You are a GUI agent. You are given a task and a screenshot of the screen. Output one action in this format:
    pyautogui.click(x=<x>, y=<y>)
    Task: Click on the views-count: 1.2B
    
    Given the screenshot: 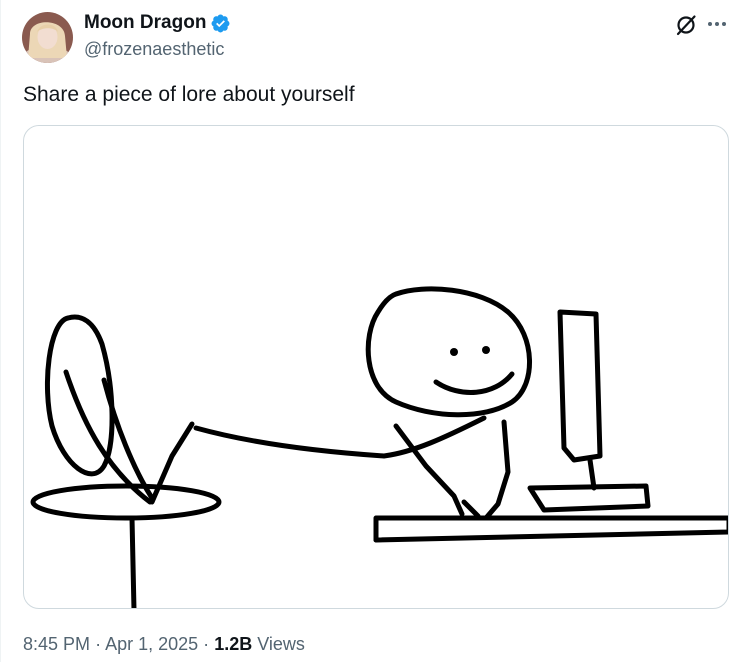 What is the action you would take?
    pyautogui.click(x=233, y=644)
    